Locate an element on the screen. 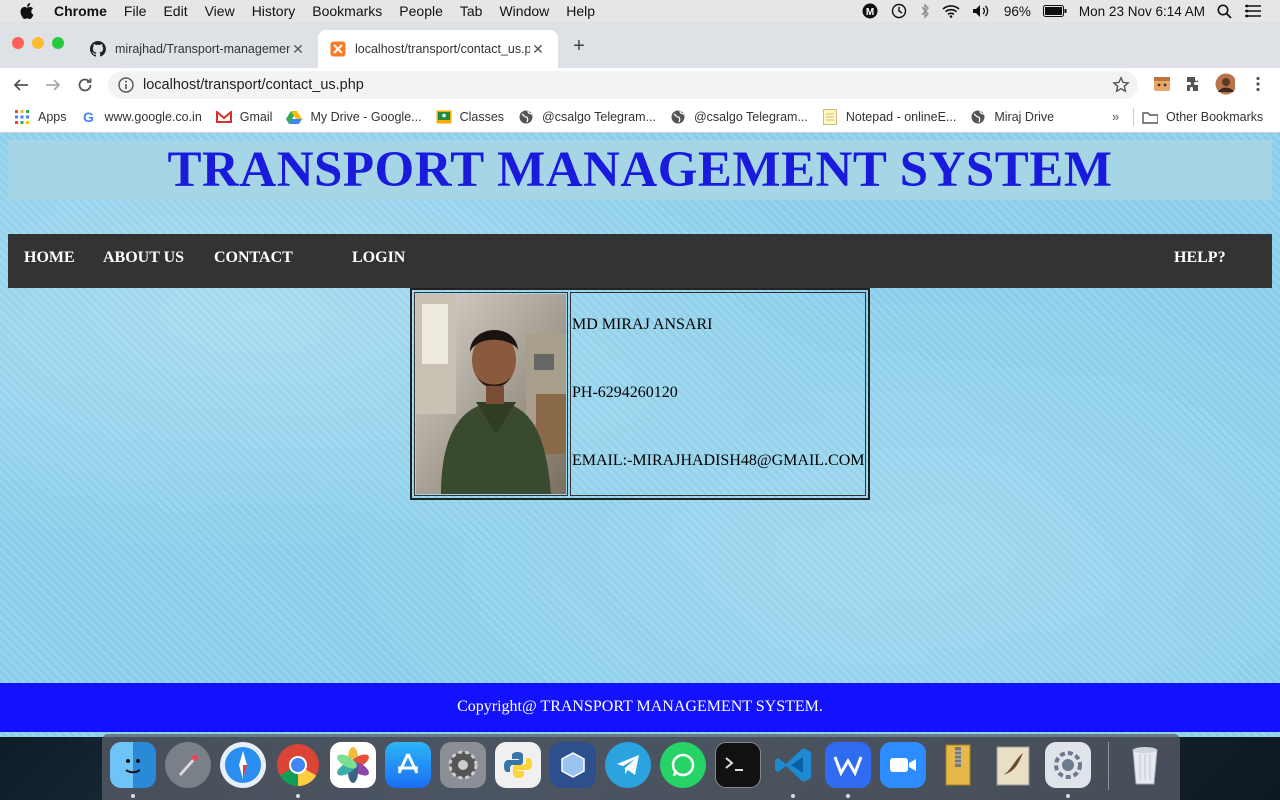  vscode-icon is located at coordinates (793, 765).